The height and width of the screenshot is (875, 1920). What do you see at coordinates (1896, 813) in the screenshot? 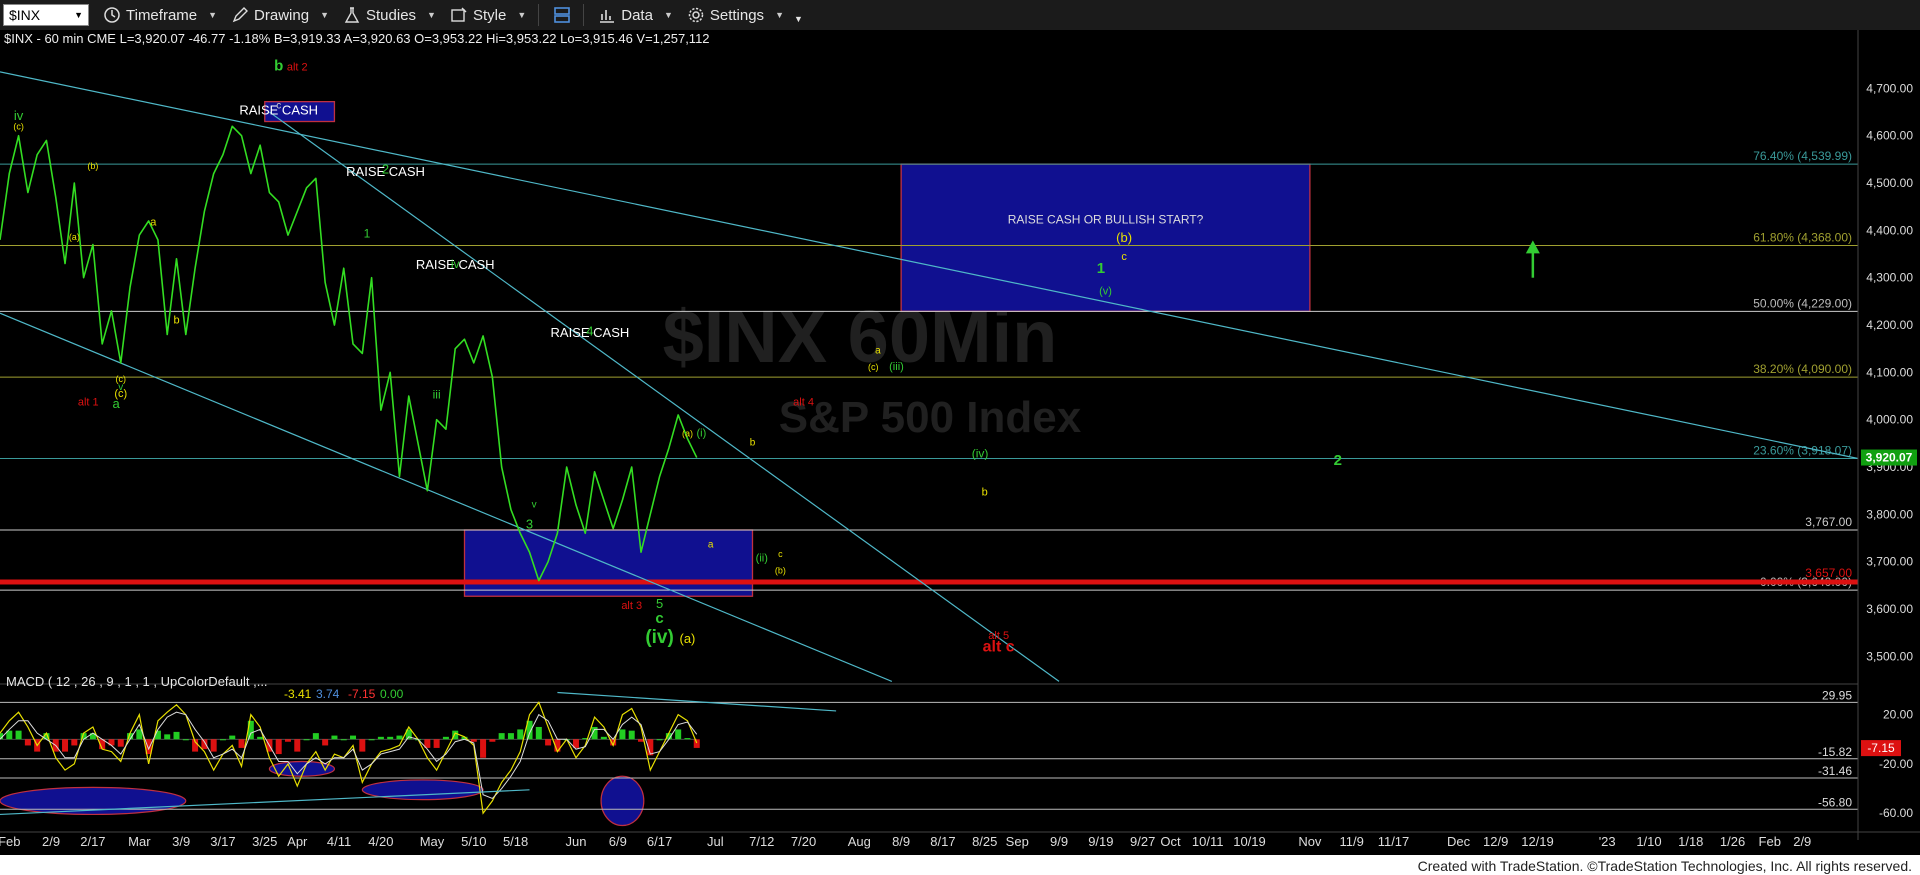
I see `macd-tick-label: -60.00` at bounding box center [1896, 813].